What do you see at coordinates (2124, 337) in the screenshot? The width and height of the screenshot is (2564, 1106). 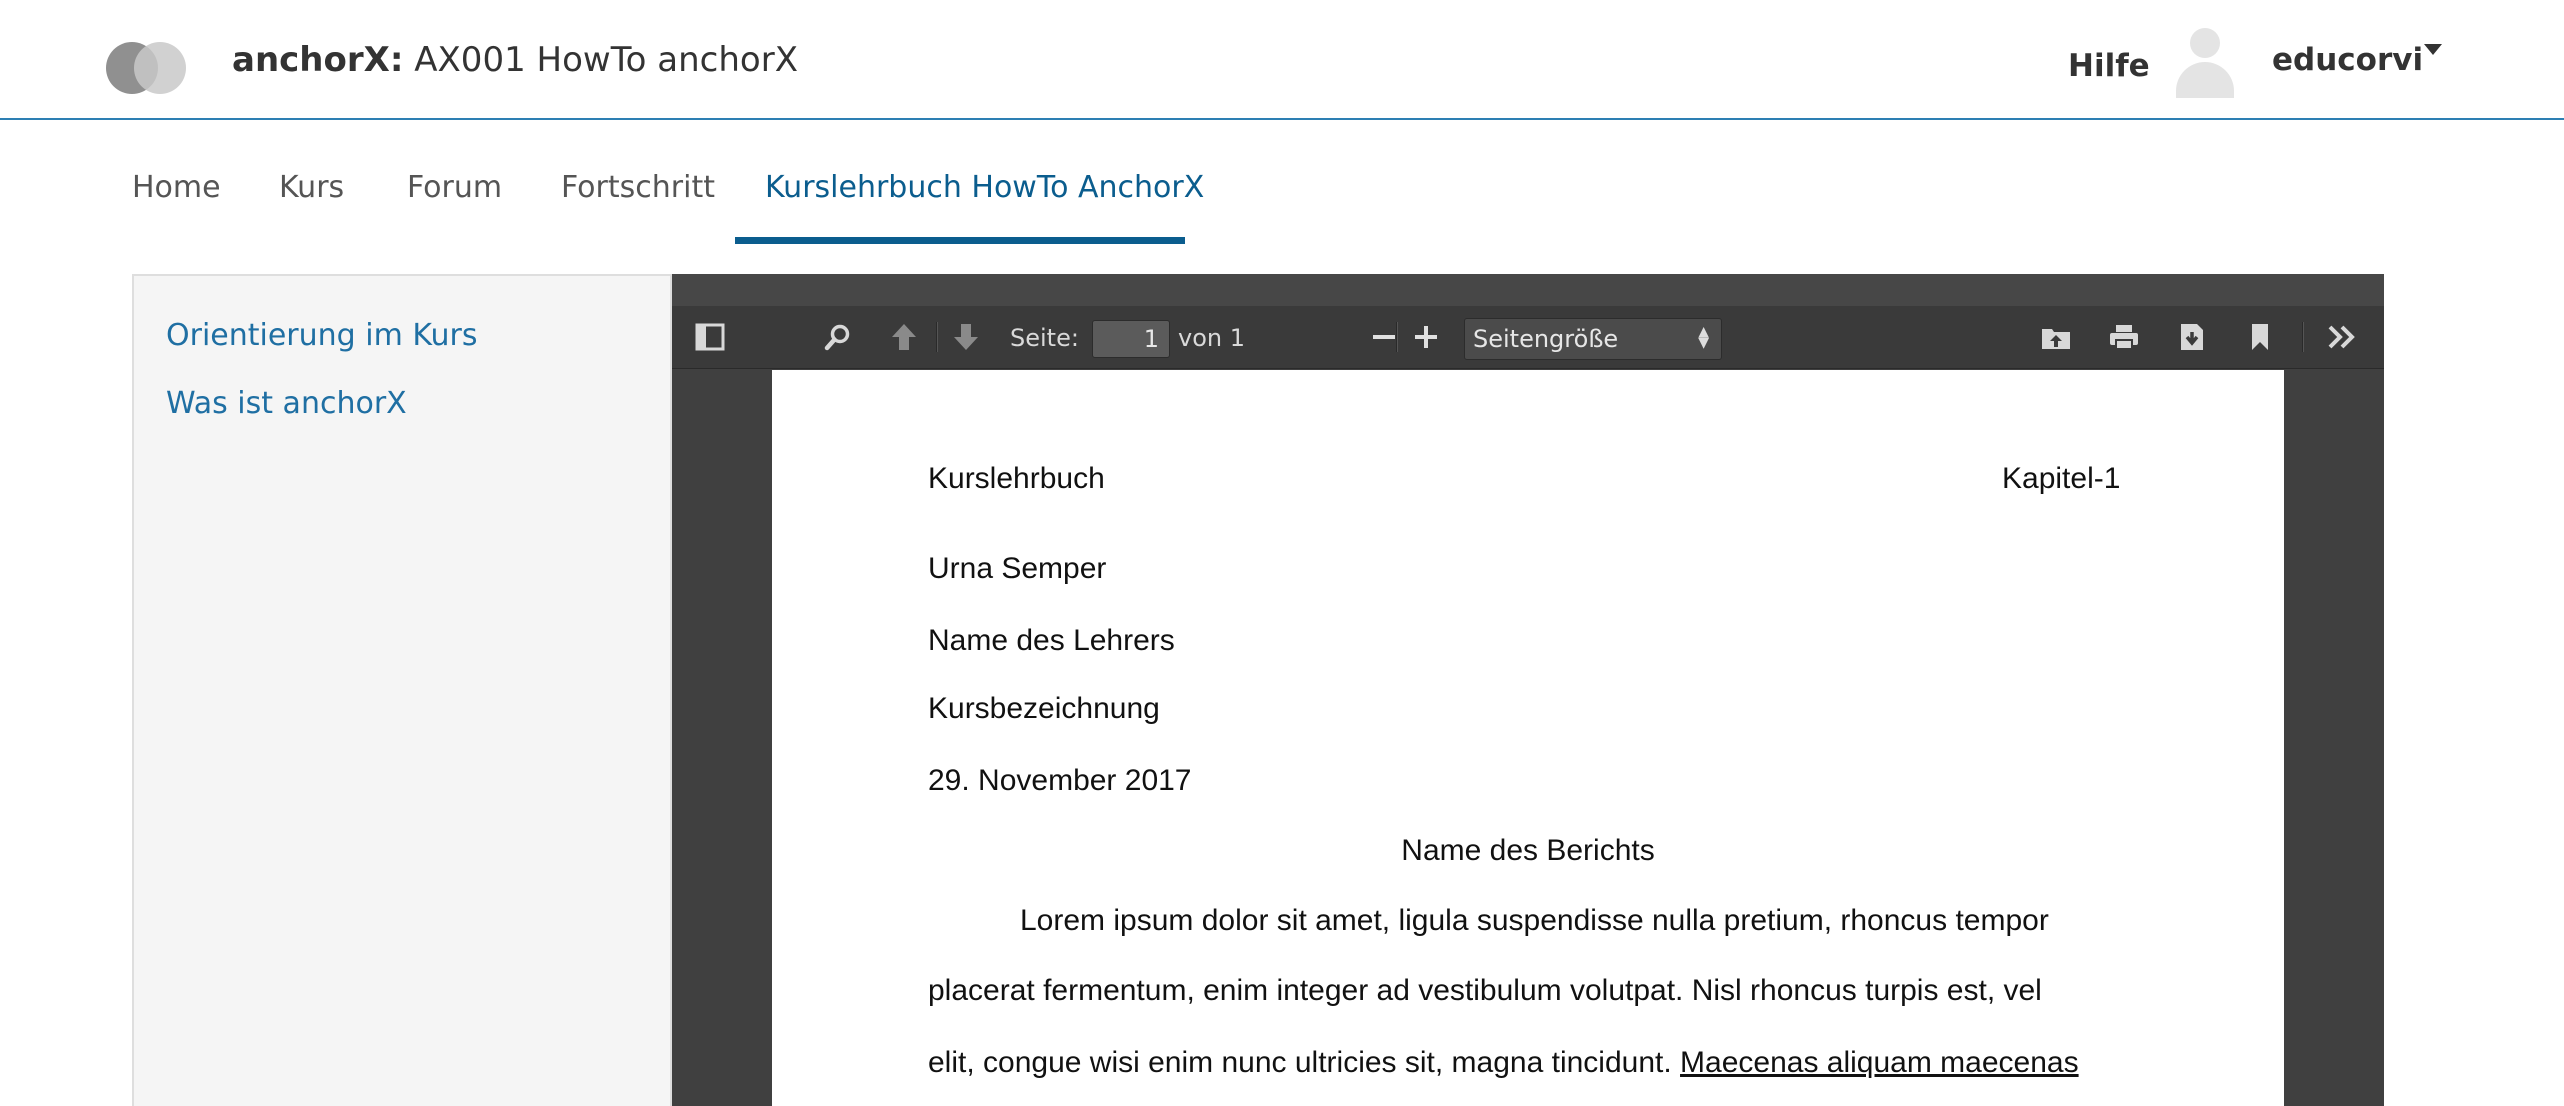 I see `print-icon` at bounding box center [2124, 337].